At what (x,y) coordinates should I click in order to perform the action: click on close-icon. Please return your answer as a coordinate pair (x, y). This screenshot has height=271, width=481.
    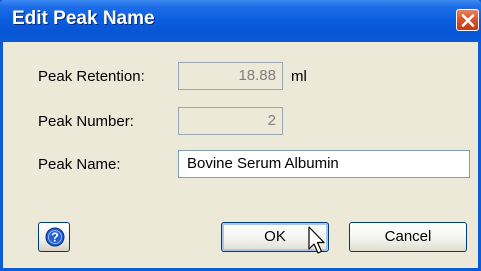
    Looking at the image, I should click on (468, 20).